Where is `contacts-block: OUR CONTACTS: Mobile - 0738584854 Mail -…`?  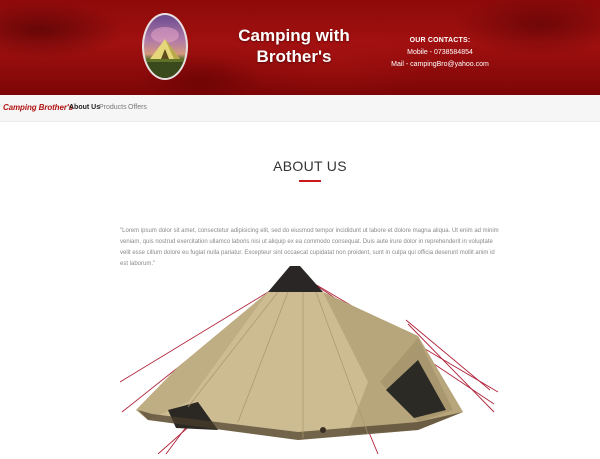
contacts-block: OUR CONTACTS: Mobile - 0738584854 Mail -… is located at coordinates (440, 53).